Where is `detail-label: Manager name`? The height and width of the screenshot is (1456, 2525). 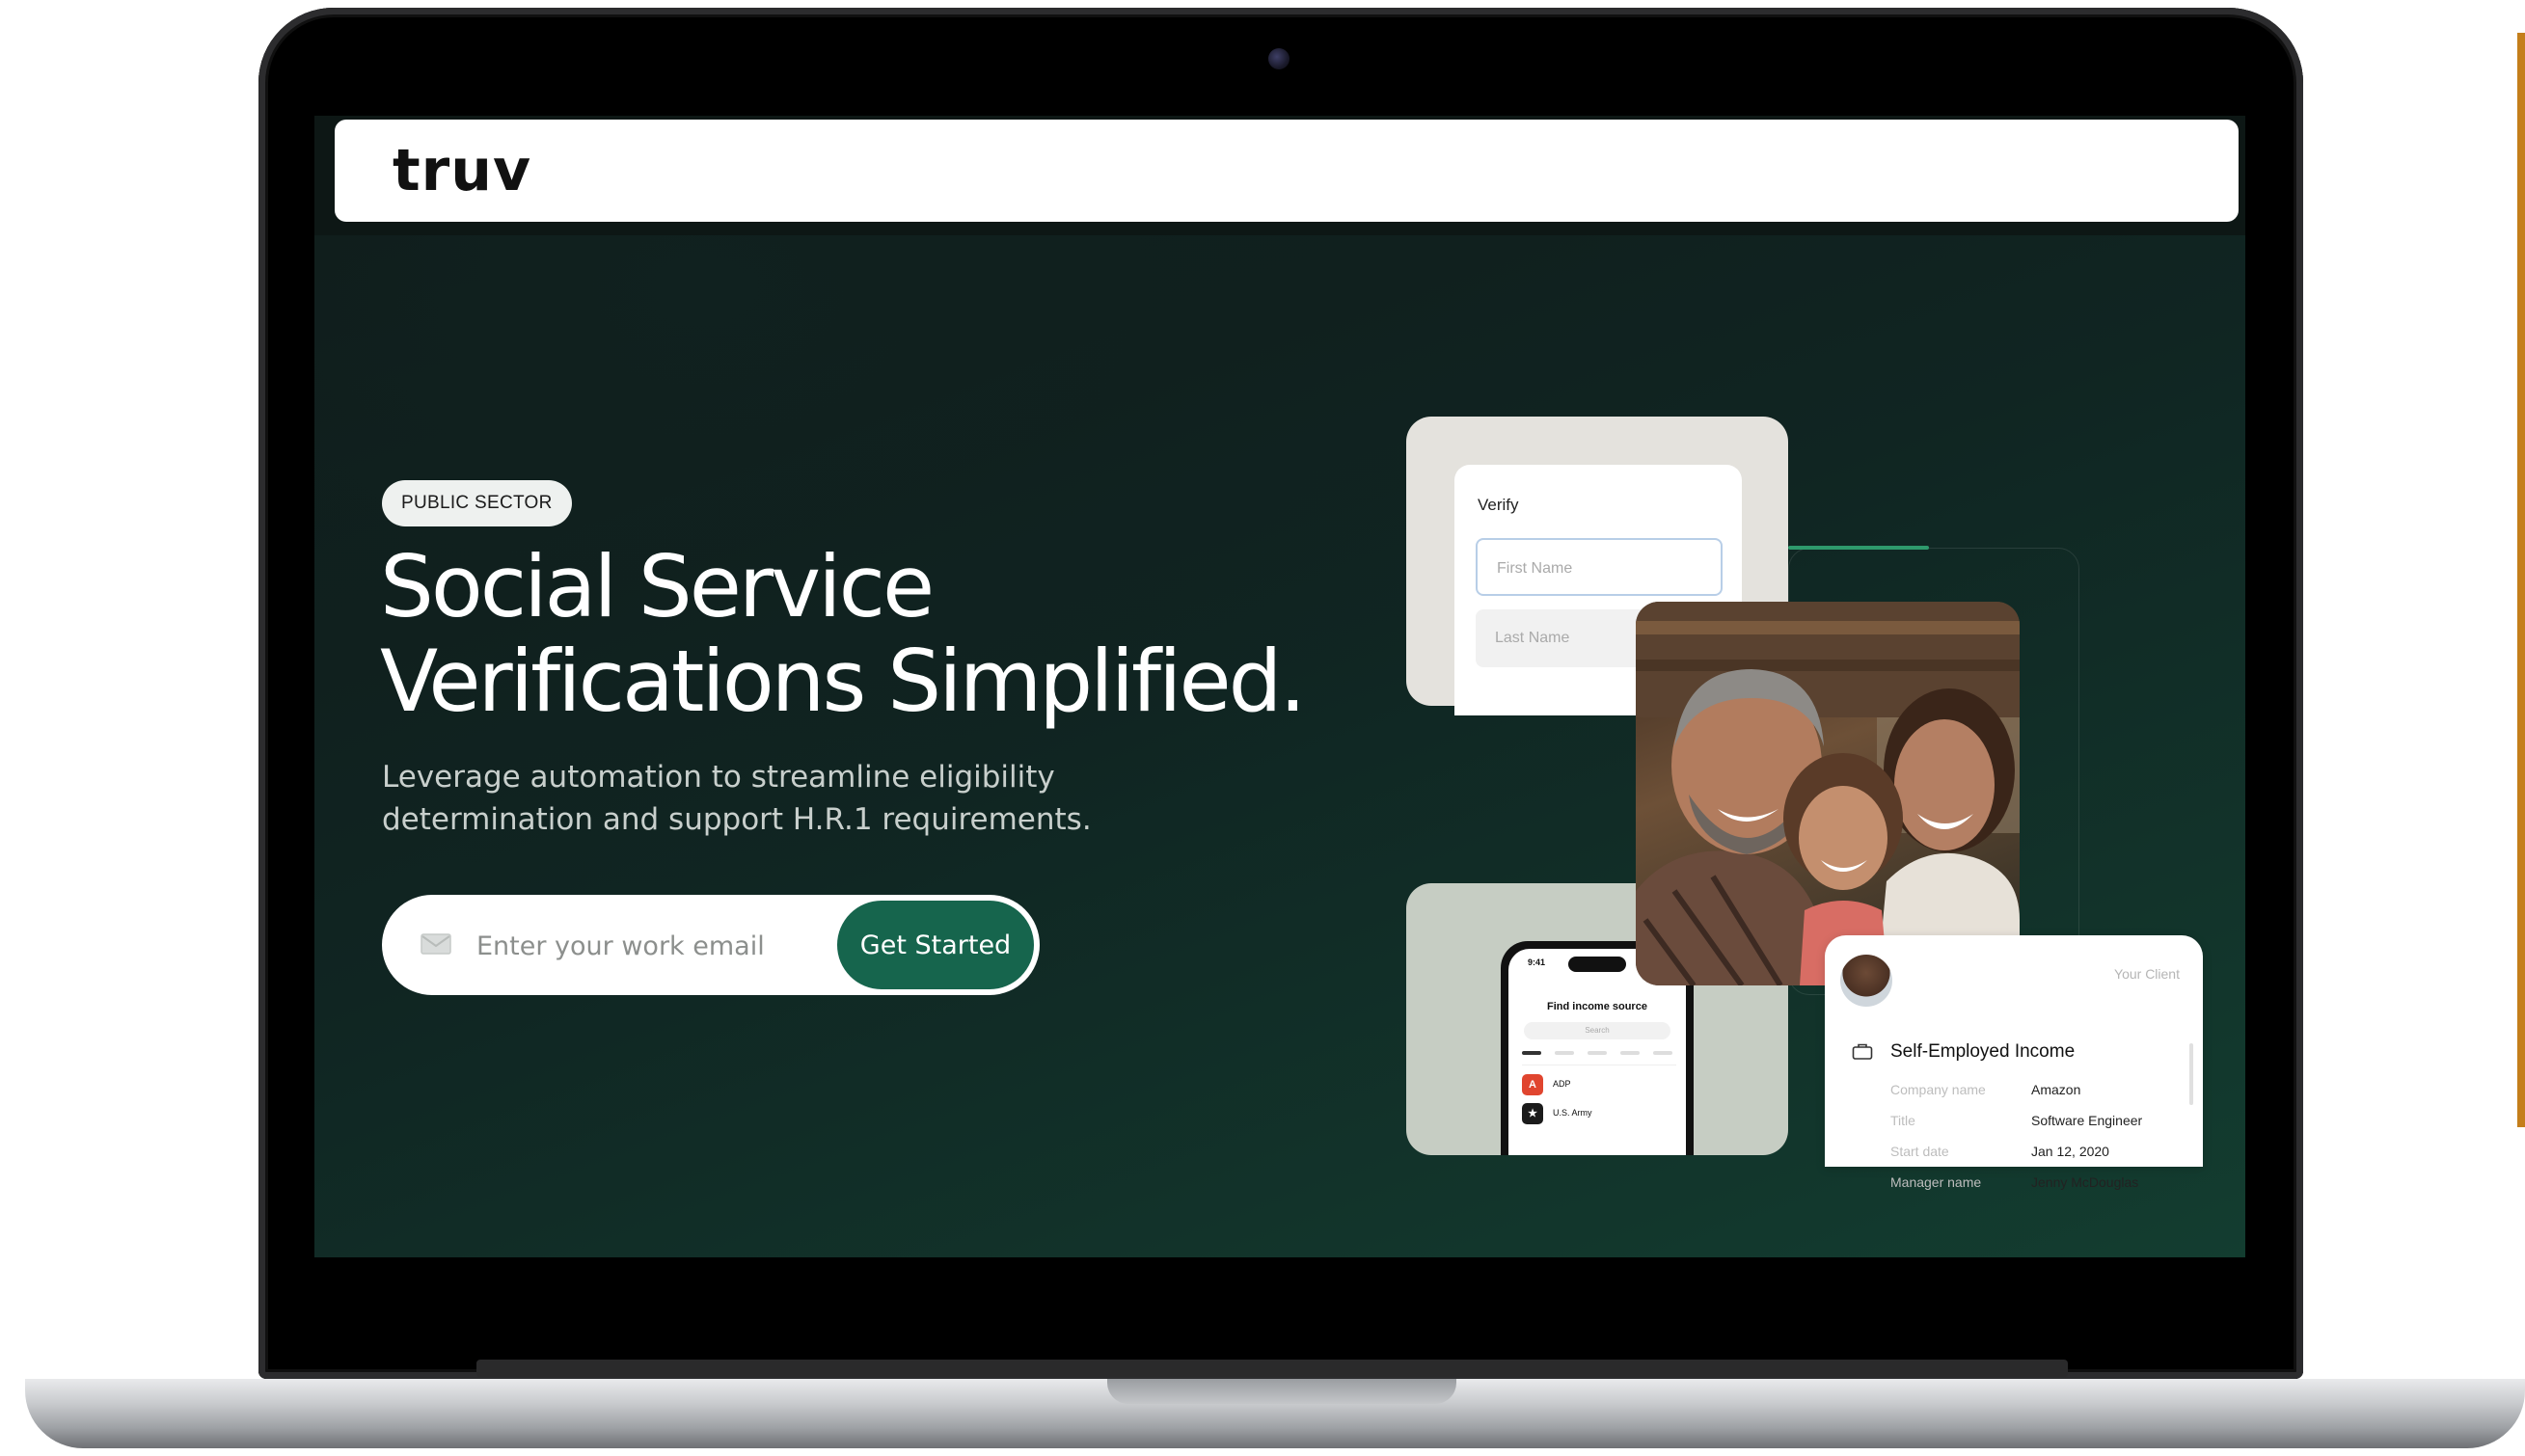
detail-label: Manager name is located at coordinates (1936, 1182).